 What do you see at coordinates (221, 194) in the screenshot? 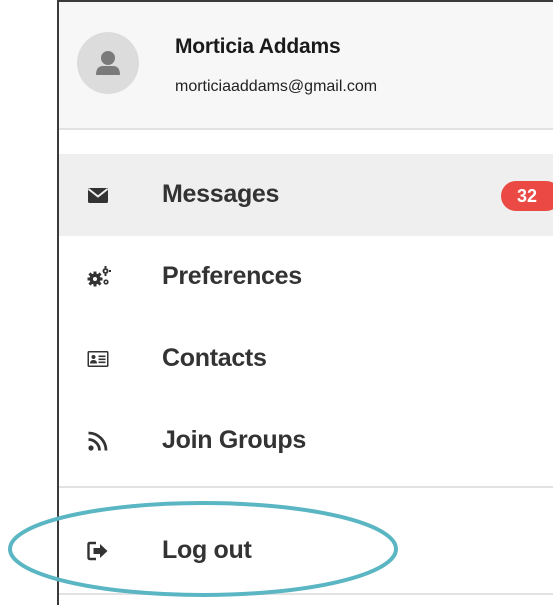
I see `menu-item-label: Messages` at bounding box center [221, 194].